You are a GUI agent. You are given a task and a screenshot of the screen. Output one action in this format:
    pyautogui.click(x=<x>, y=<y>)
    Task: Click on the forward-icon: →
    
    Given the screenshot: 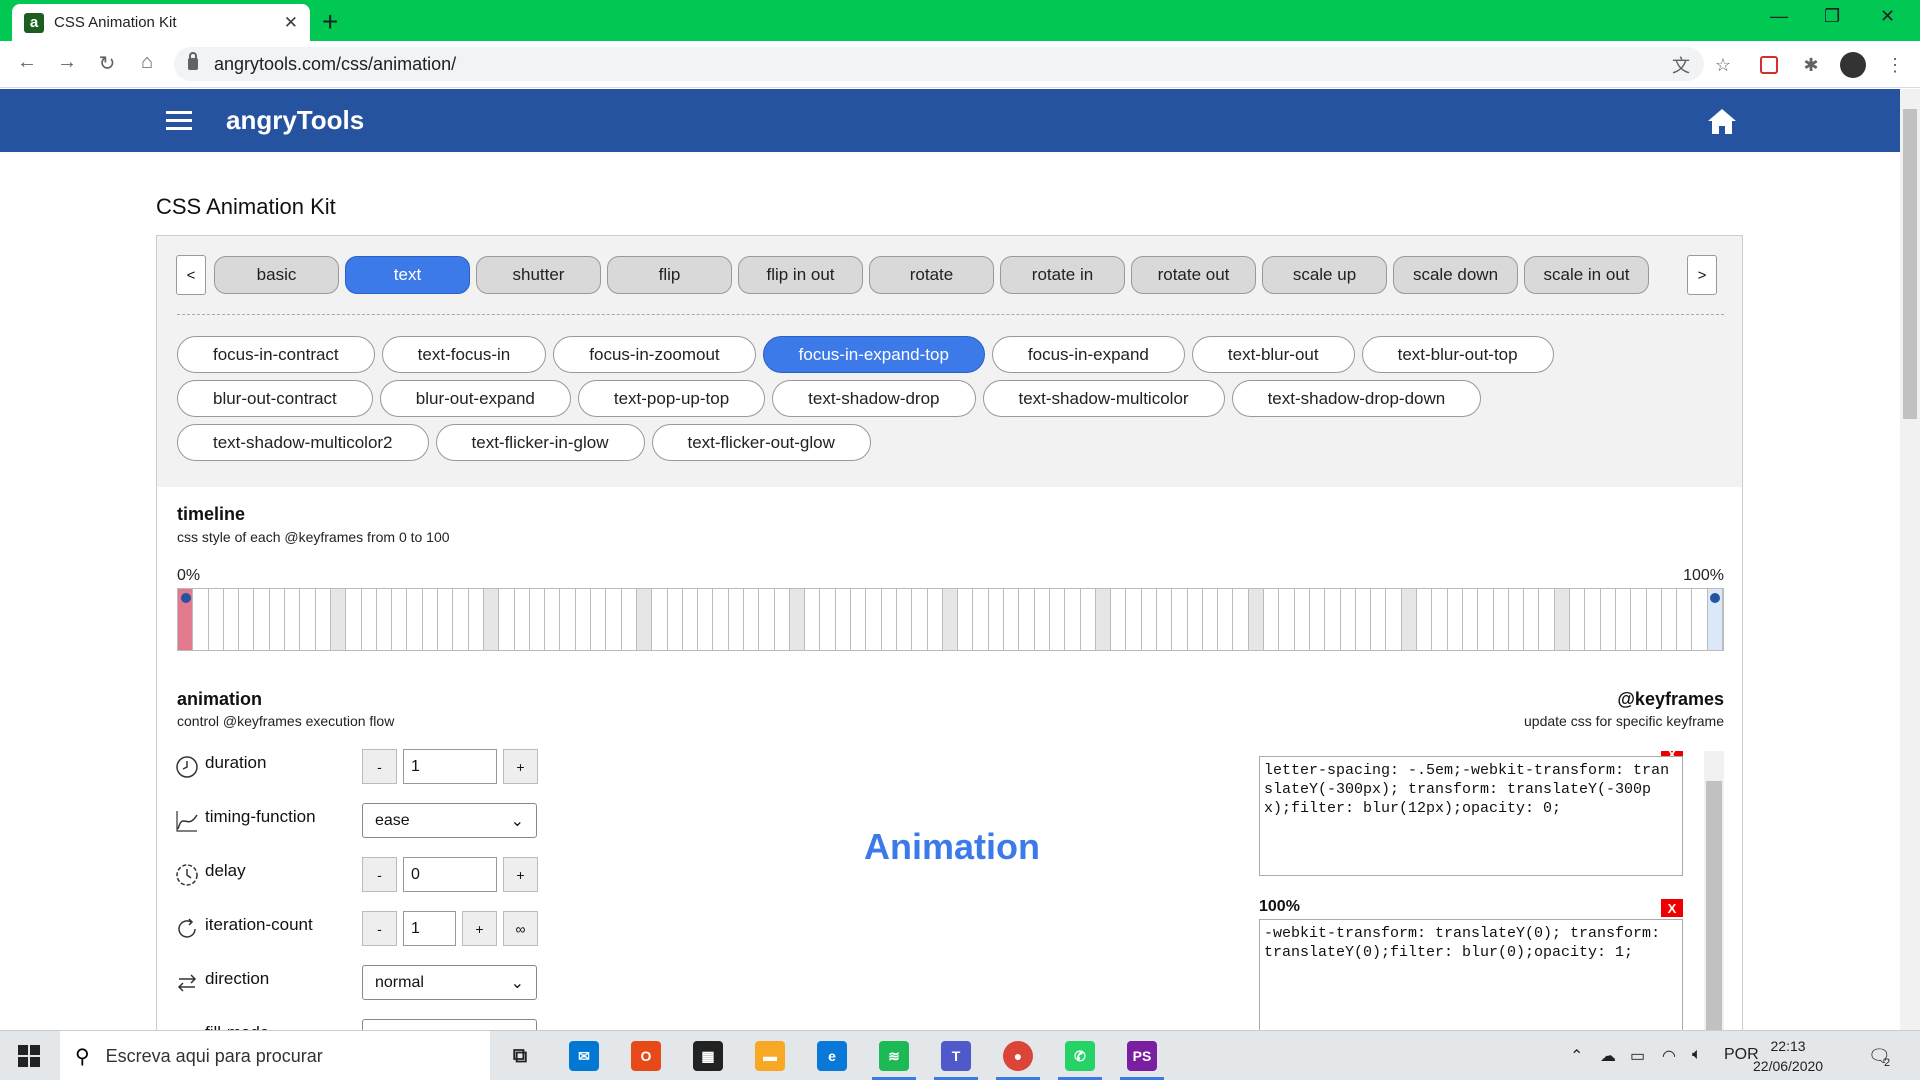 What is the action you would take?
    pyautogui.click(x=67, y=62)
    